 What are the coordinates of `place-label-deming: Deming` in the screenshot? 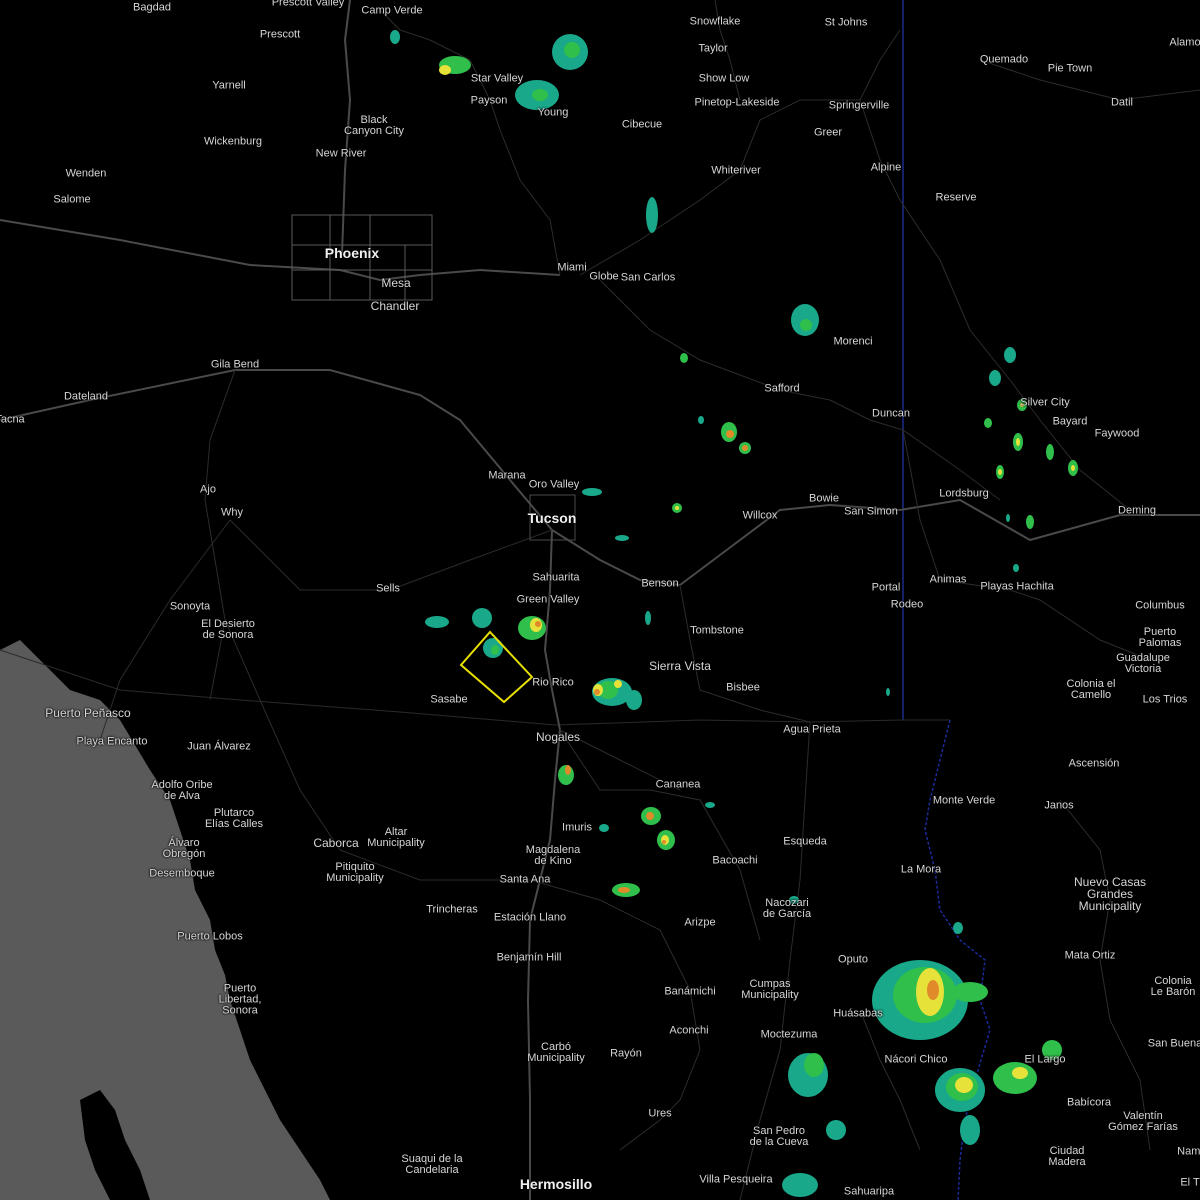 It's located at (1137, 510).